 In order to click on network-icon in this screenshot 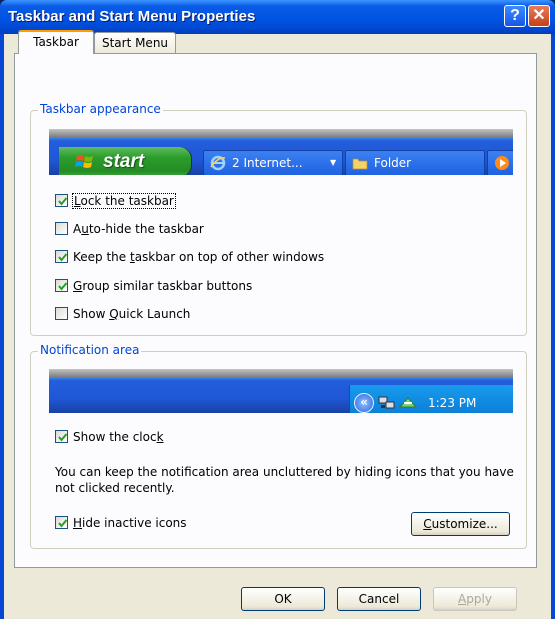, I will do `click(386, 402)`.